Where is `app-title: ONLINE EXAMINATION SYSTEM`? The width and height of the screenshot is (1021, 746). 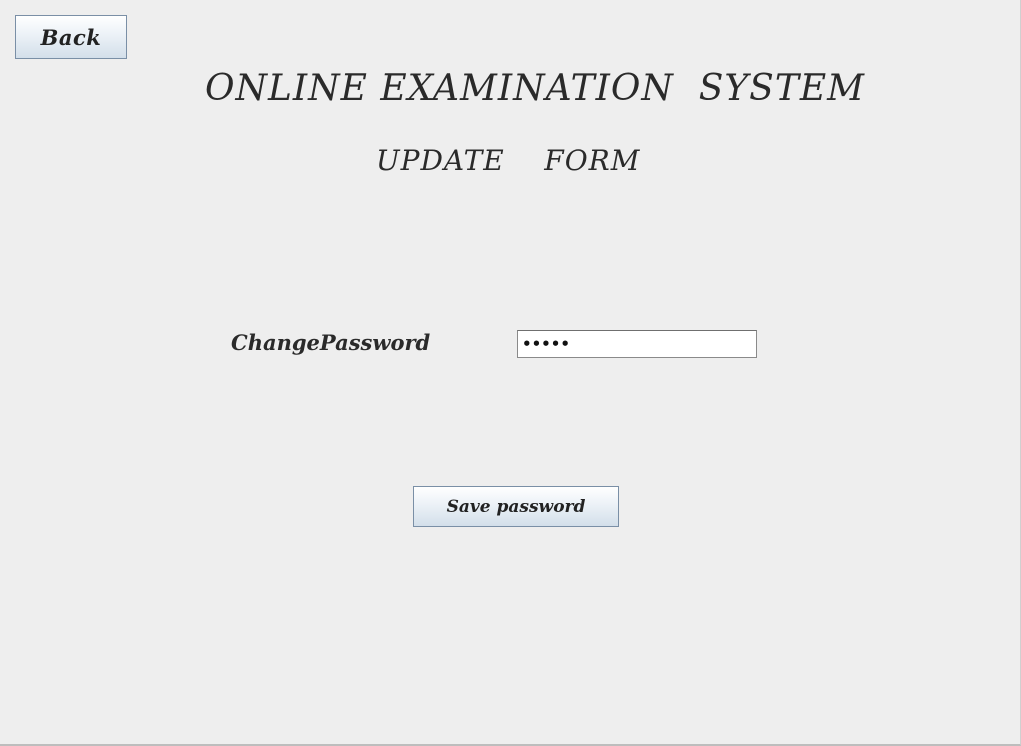 app-title: ONLINE EXAMINATION SYSTEM is located at coordinates (535, 88).